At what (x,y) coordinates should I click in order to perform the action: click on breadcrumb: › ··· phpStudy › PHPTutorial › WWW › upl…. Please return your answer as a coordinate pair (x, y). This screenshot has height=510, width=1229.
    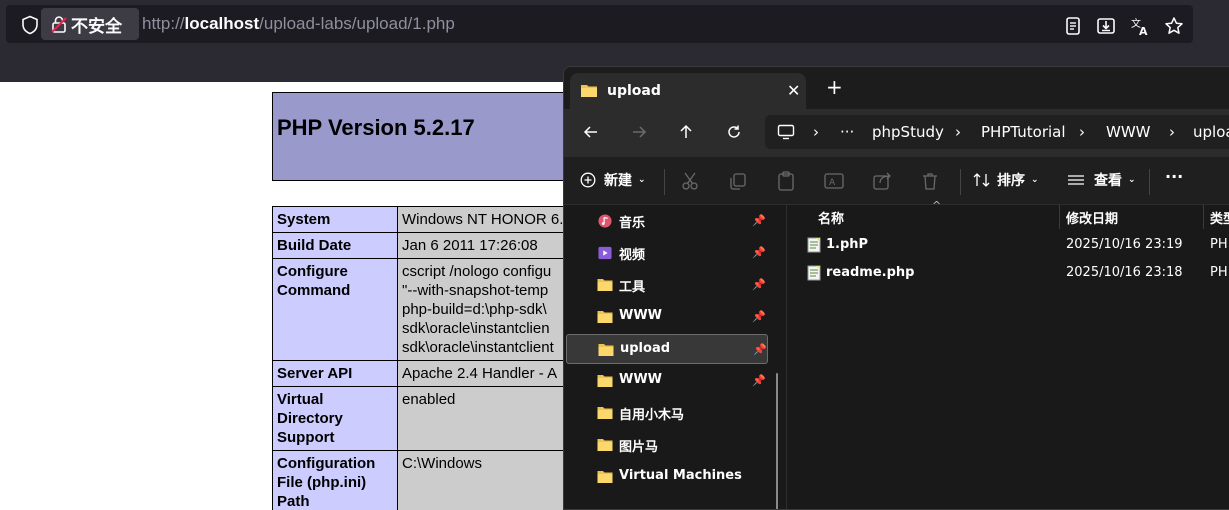
    Looking at the image, I should click on (997, 132).